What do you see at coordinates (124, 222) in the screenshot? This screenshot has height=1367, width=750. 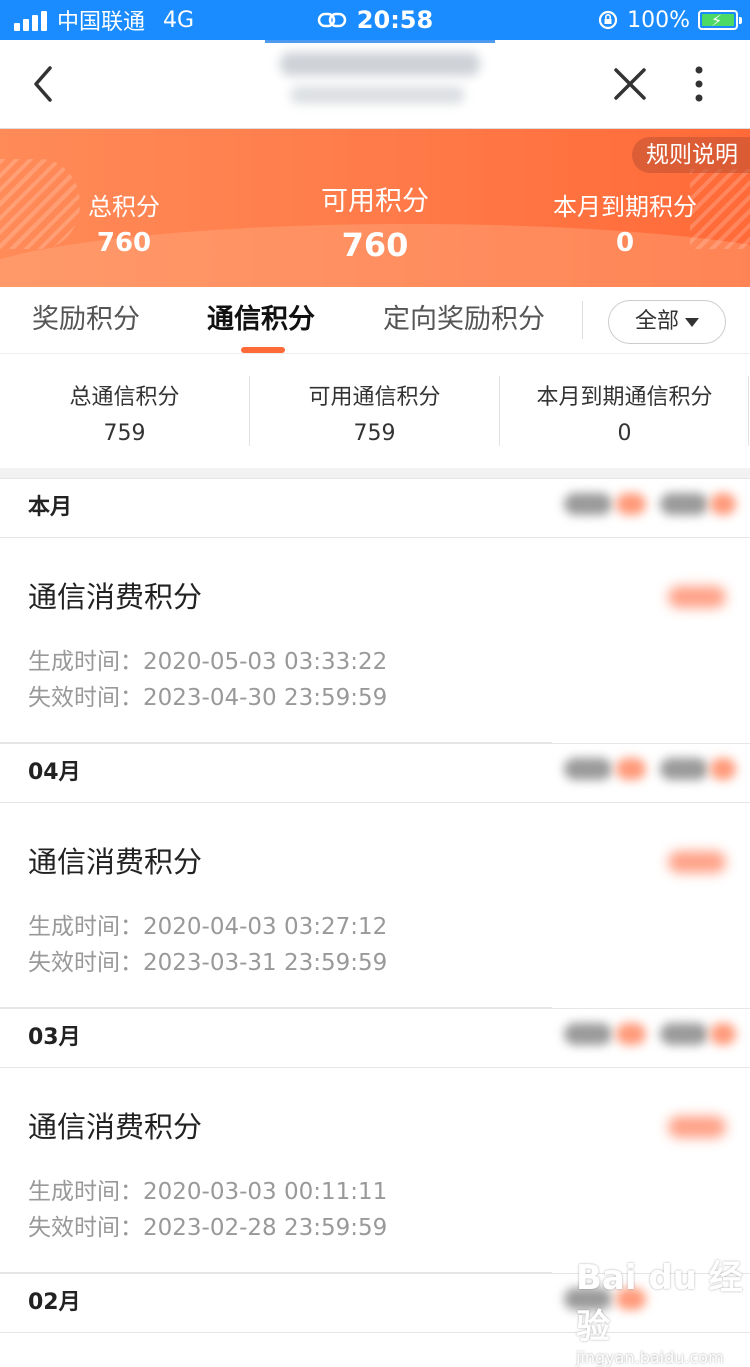 I see `total-points: 总积分 760` at bounding box center [124, 222].